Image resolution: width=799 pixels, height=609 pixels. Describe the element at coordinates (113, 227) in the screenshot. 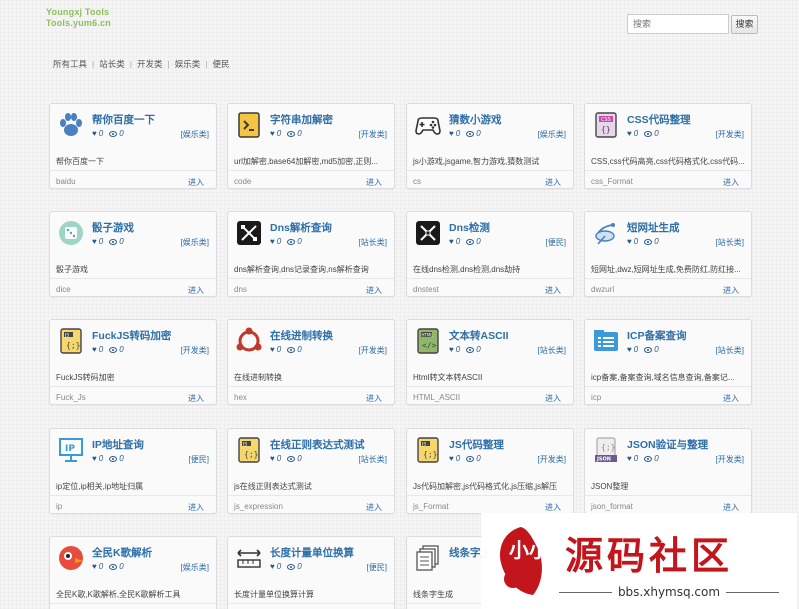

I see `tool-title: 骰子游戏` at that location.